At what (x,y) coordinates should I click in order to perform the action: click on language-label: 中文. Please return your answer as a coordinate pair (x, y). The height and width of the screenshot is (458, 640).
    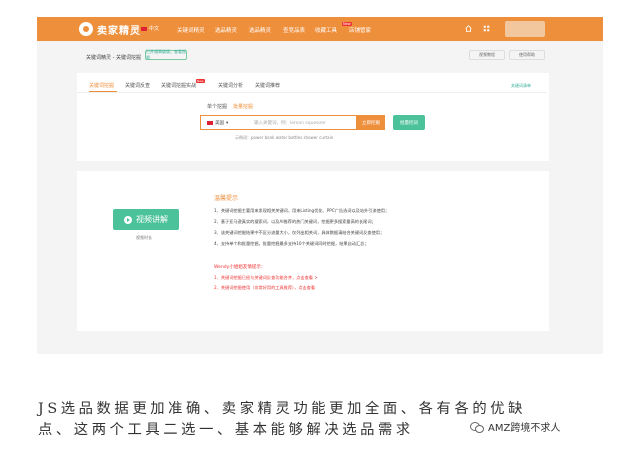
    Looking at the image, I should click on (154, 29).